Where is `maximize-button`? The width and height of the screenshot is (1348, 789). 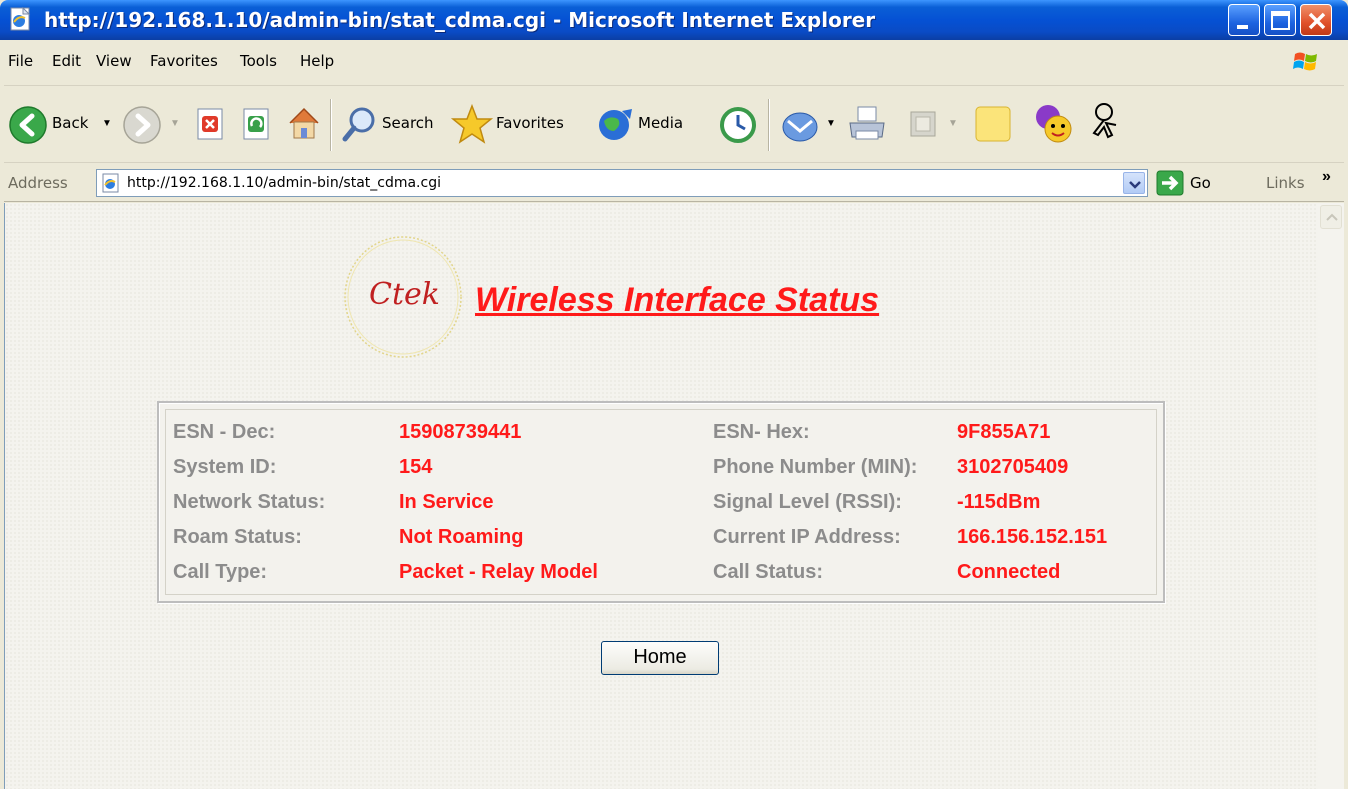
maximize-button is located at coordinates (1280, 20).